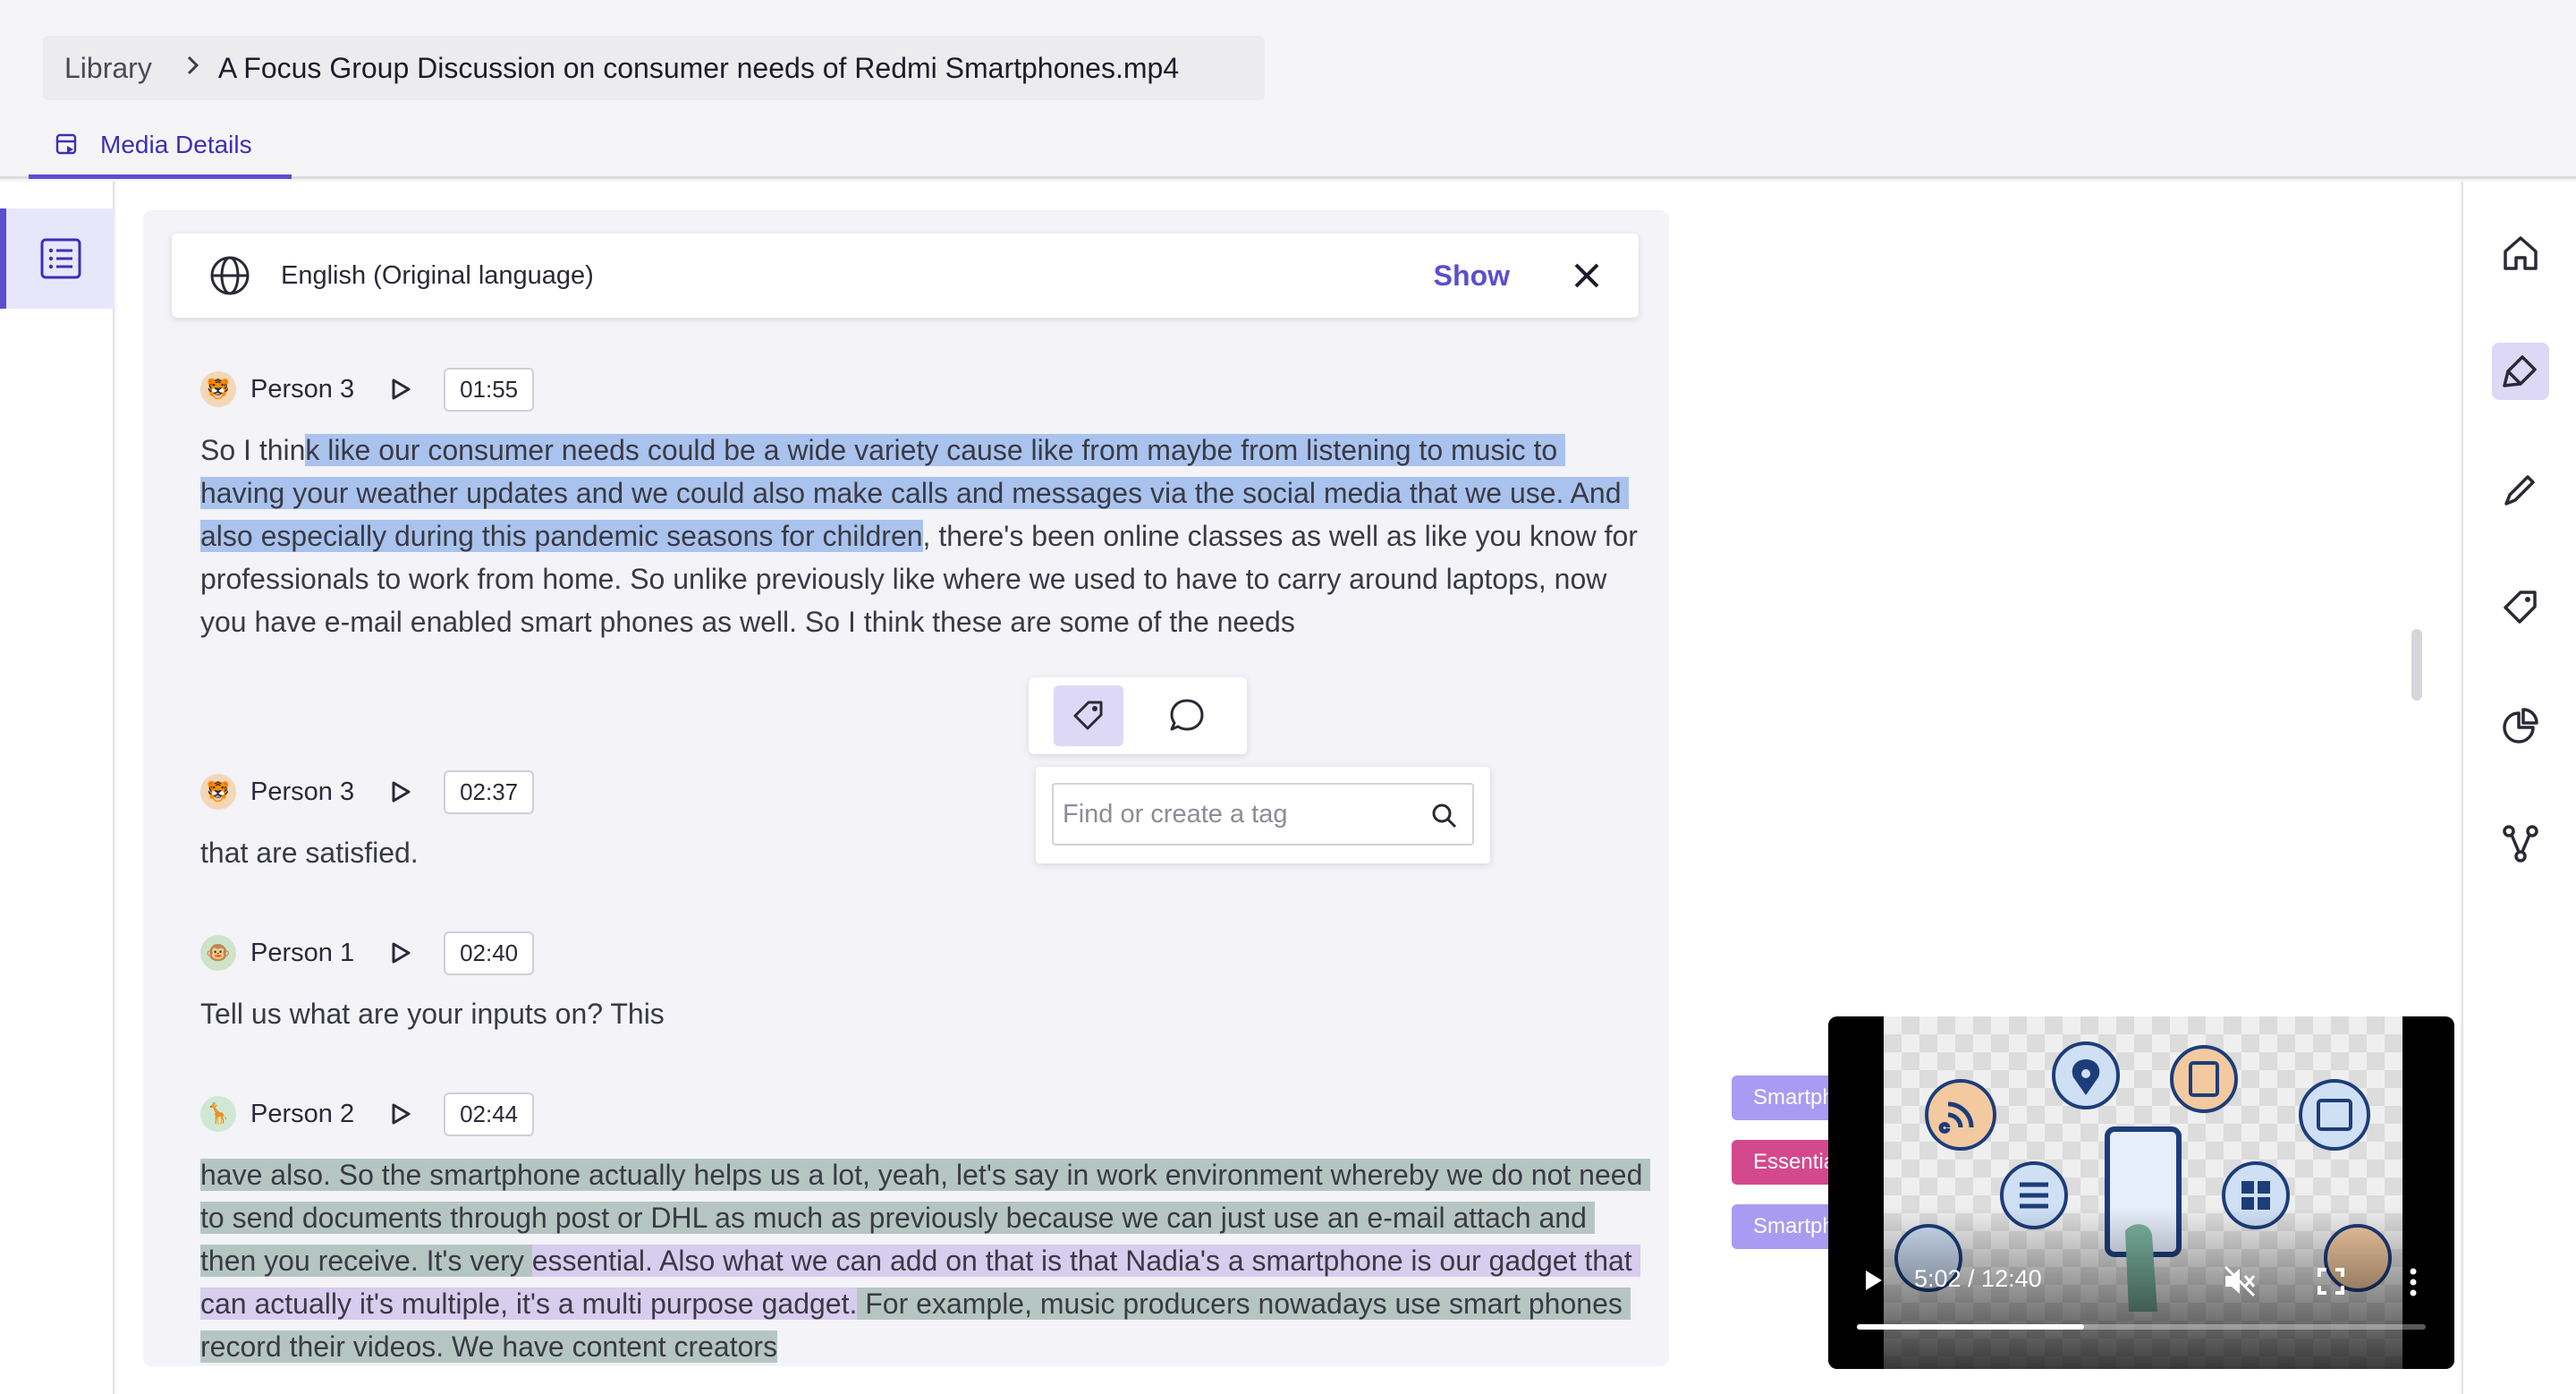 This screenshot has width=2576, height=1394. I want to click on tab-media-details: Media Details, so click(160, 147).